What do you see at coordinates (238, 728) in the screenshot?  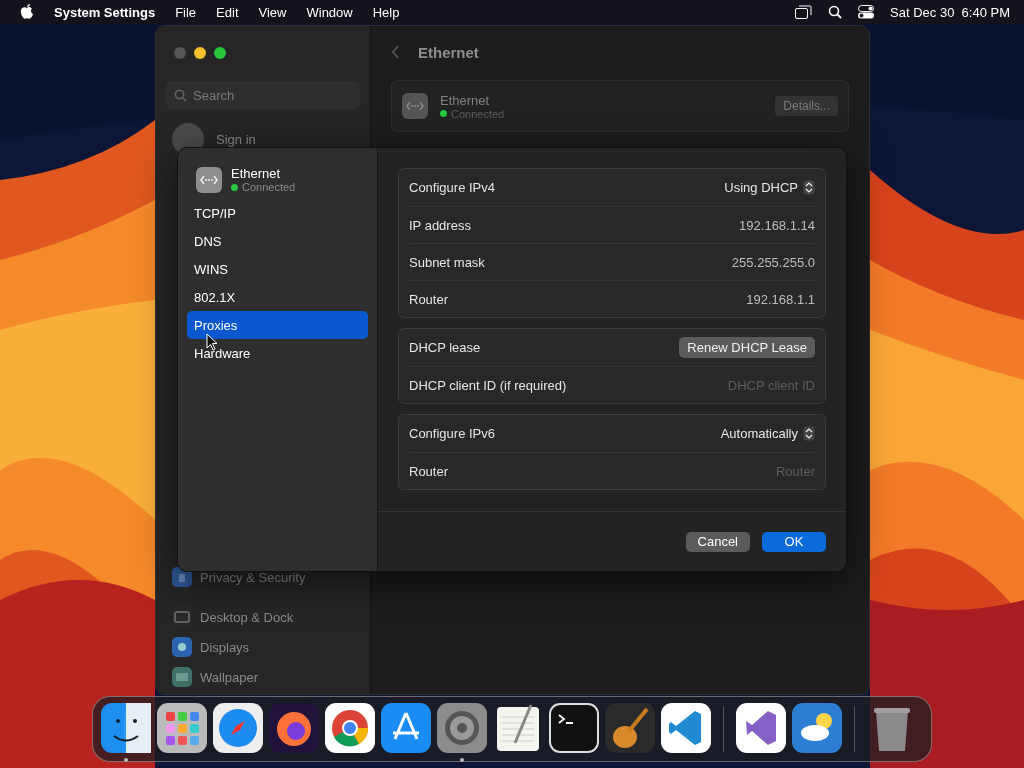 I see `compass-icon` at bounding box center [238, 728].